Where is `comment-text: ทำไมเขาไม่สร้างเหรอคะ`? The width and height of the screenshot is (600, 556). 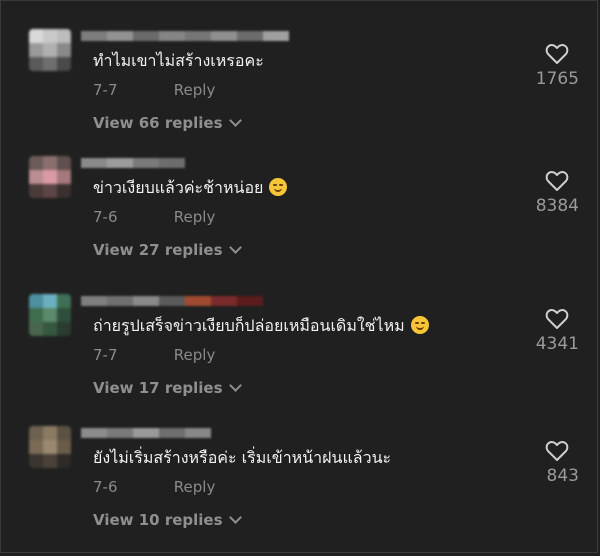 comment-text: ทำไมเขาไม่สร้างเหรอคะ is located at coordinates (178, 60).